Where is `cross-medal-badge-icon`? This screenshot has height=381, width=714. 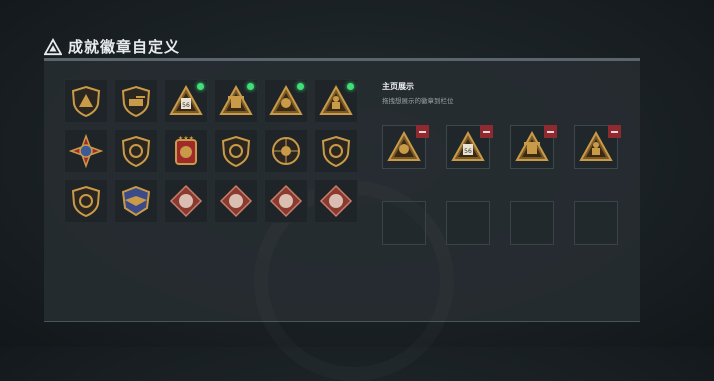
cross-medal-badge-icon is located at coordinates (86, 151).